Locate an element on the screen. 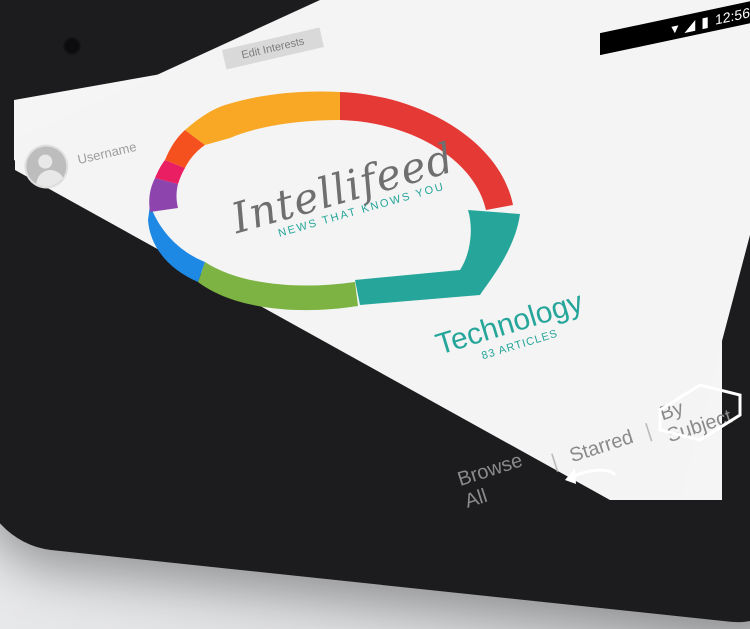 This screenshot has height=629, width=750. back-icon is located at coordinates (591, 476).